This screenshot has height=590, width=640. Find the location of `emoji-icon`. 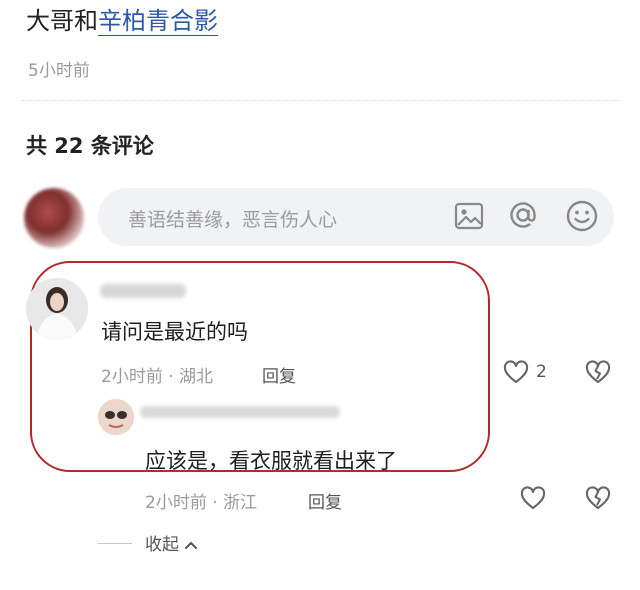

emoji-icon is located at coordinates (582, 216).